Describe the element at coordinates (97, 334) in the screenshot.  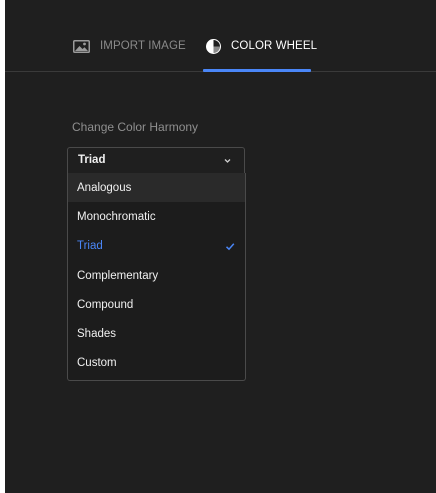
I see `menu-item-label: Shades` at that location.